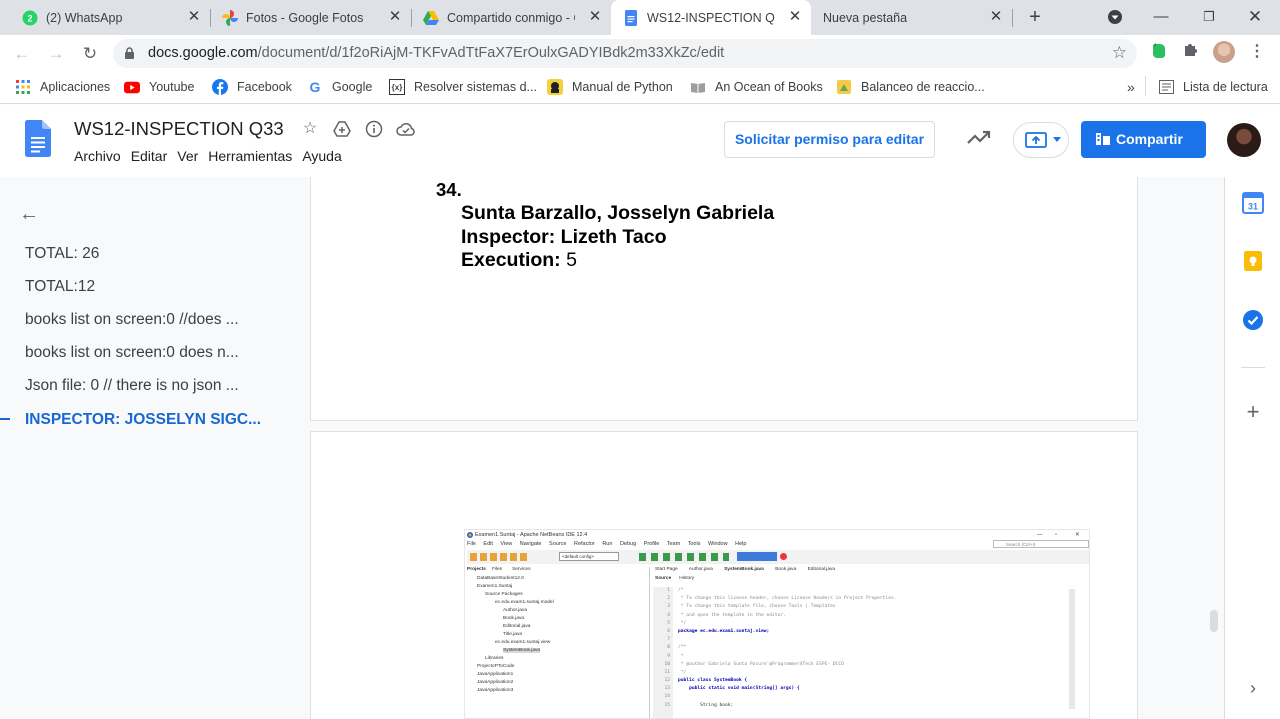 This screenshot has height=719, width=1280. I want to click on tab-title: WS12-INSPECTION Q33, so click(711, 17).